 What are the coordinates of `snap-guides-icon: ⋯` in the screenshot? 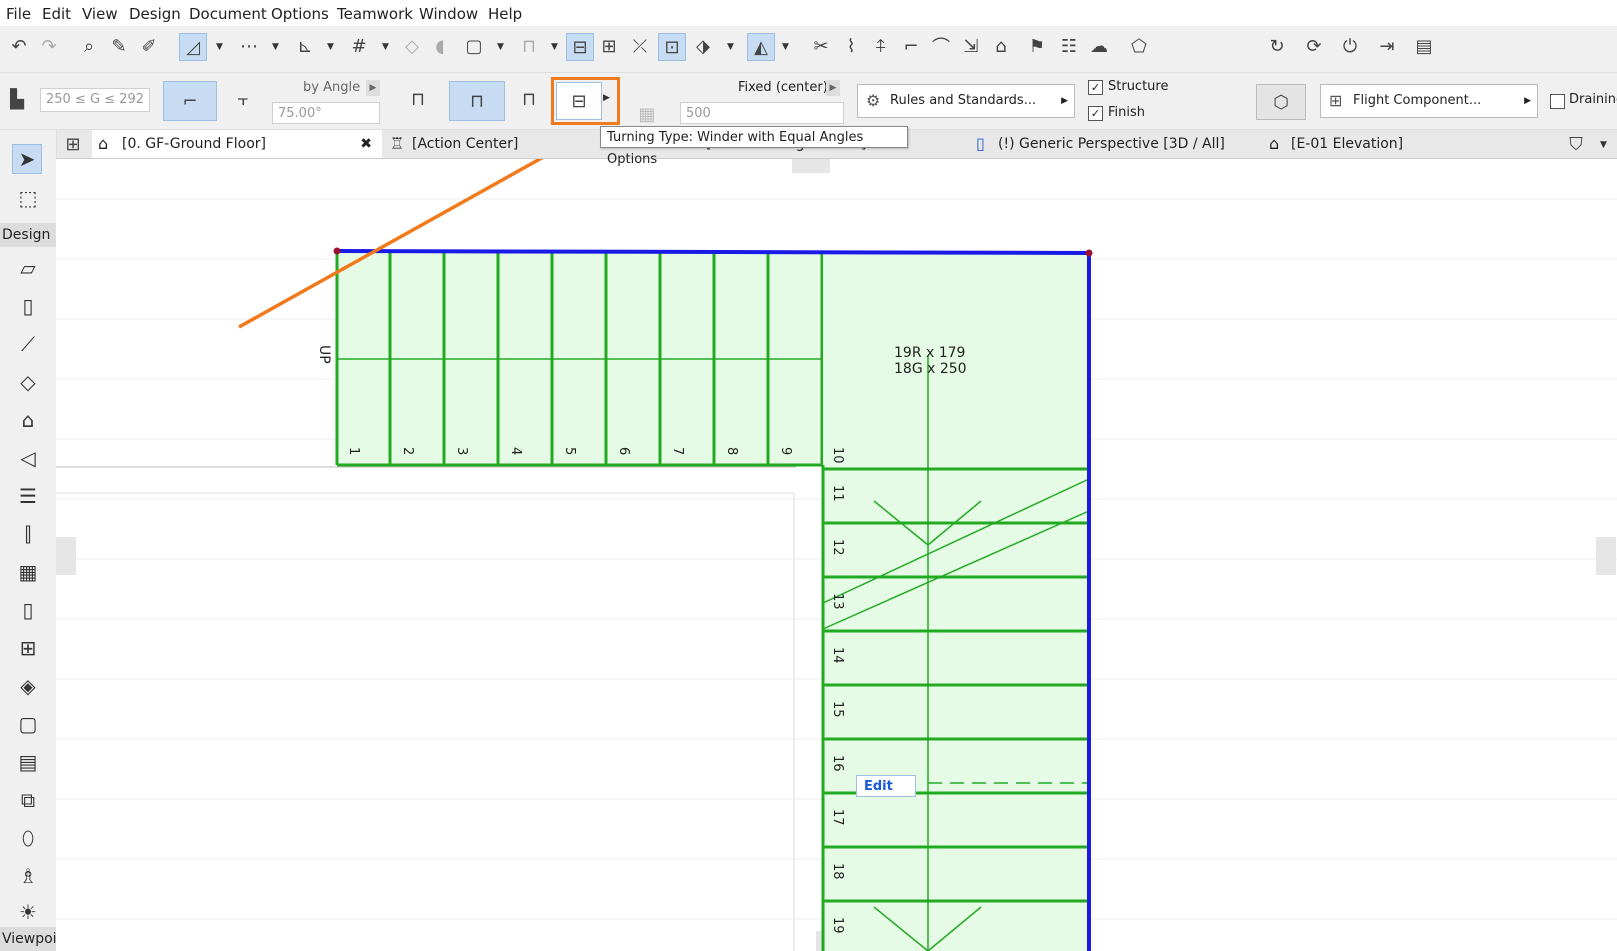 It's located at (249, 46).